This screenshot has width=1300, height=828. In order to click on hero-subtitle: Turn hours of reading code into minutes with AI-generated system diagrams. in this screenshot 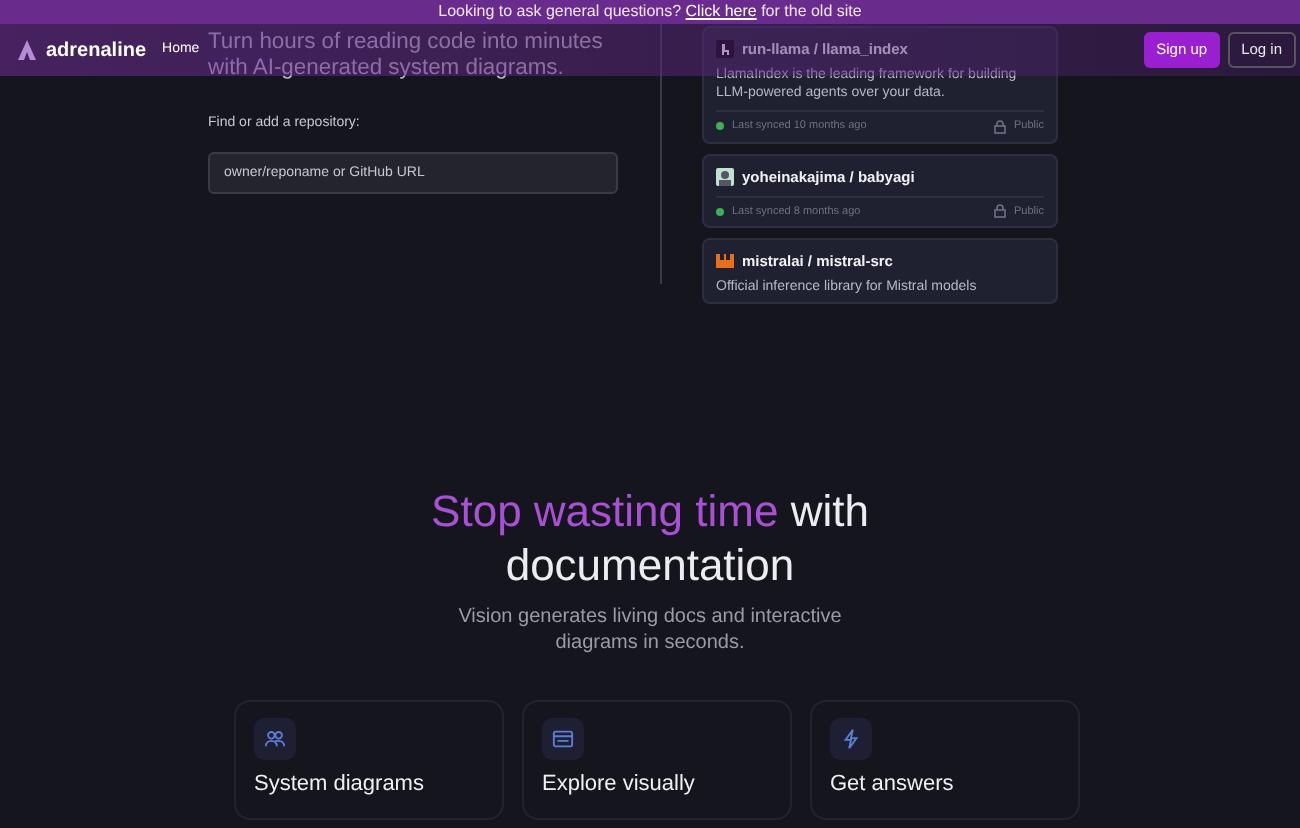, I will do `click(406, 56)`.